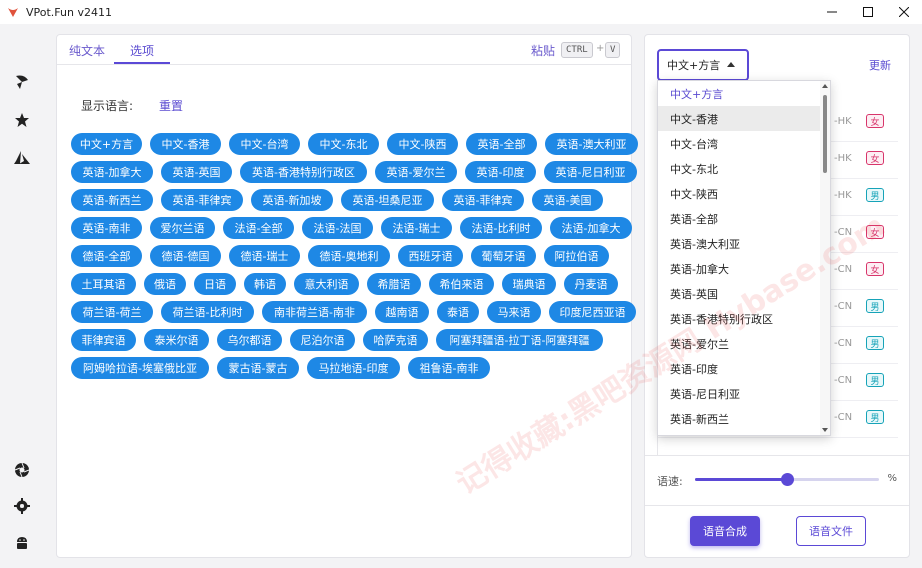 This screenshot has width=922, height=568. I want to click on language-chip: 中文-香港, so click(185, 144).